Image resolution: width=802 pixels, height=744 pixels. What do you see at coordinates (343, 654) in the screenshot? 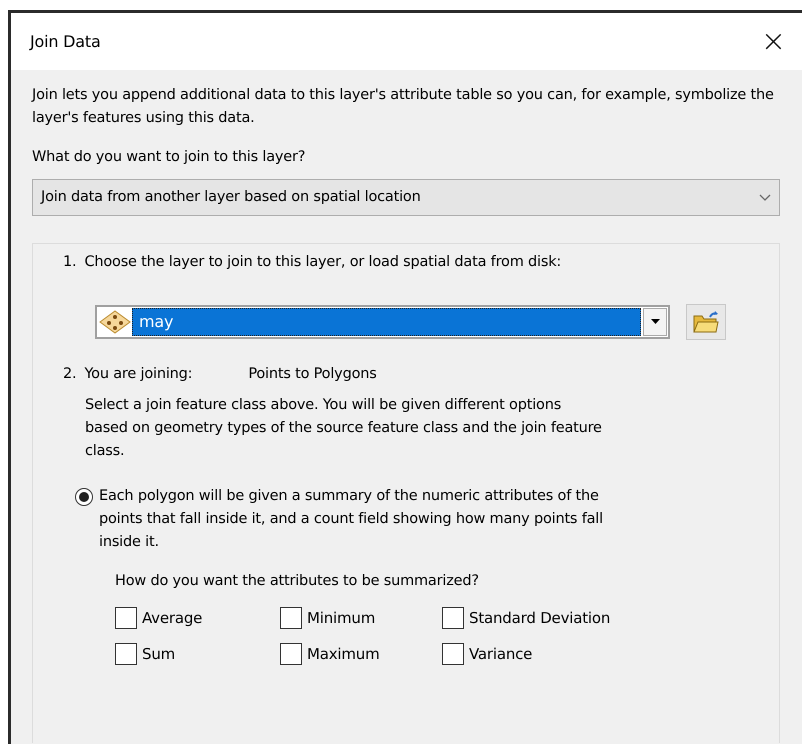
I see `checkbox-label: Maximum` at bounding box center [343, 654].